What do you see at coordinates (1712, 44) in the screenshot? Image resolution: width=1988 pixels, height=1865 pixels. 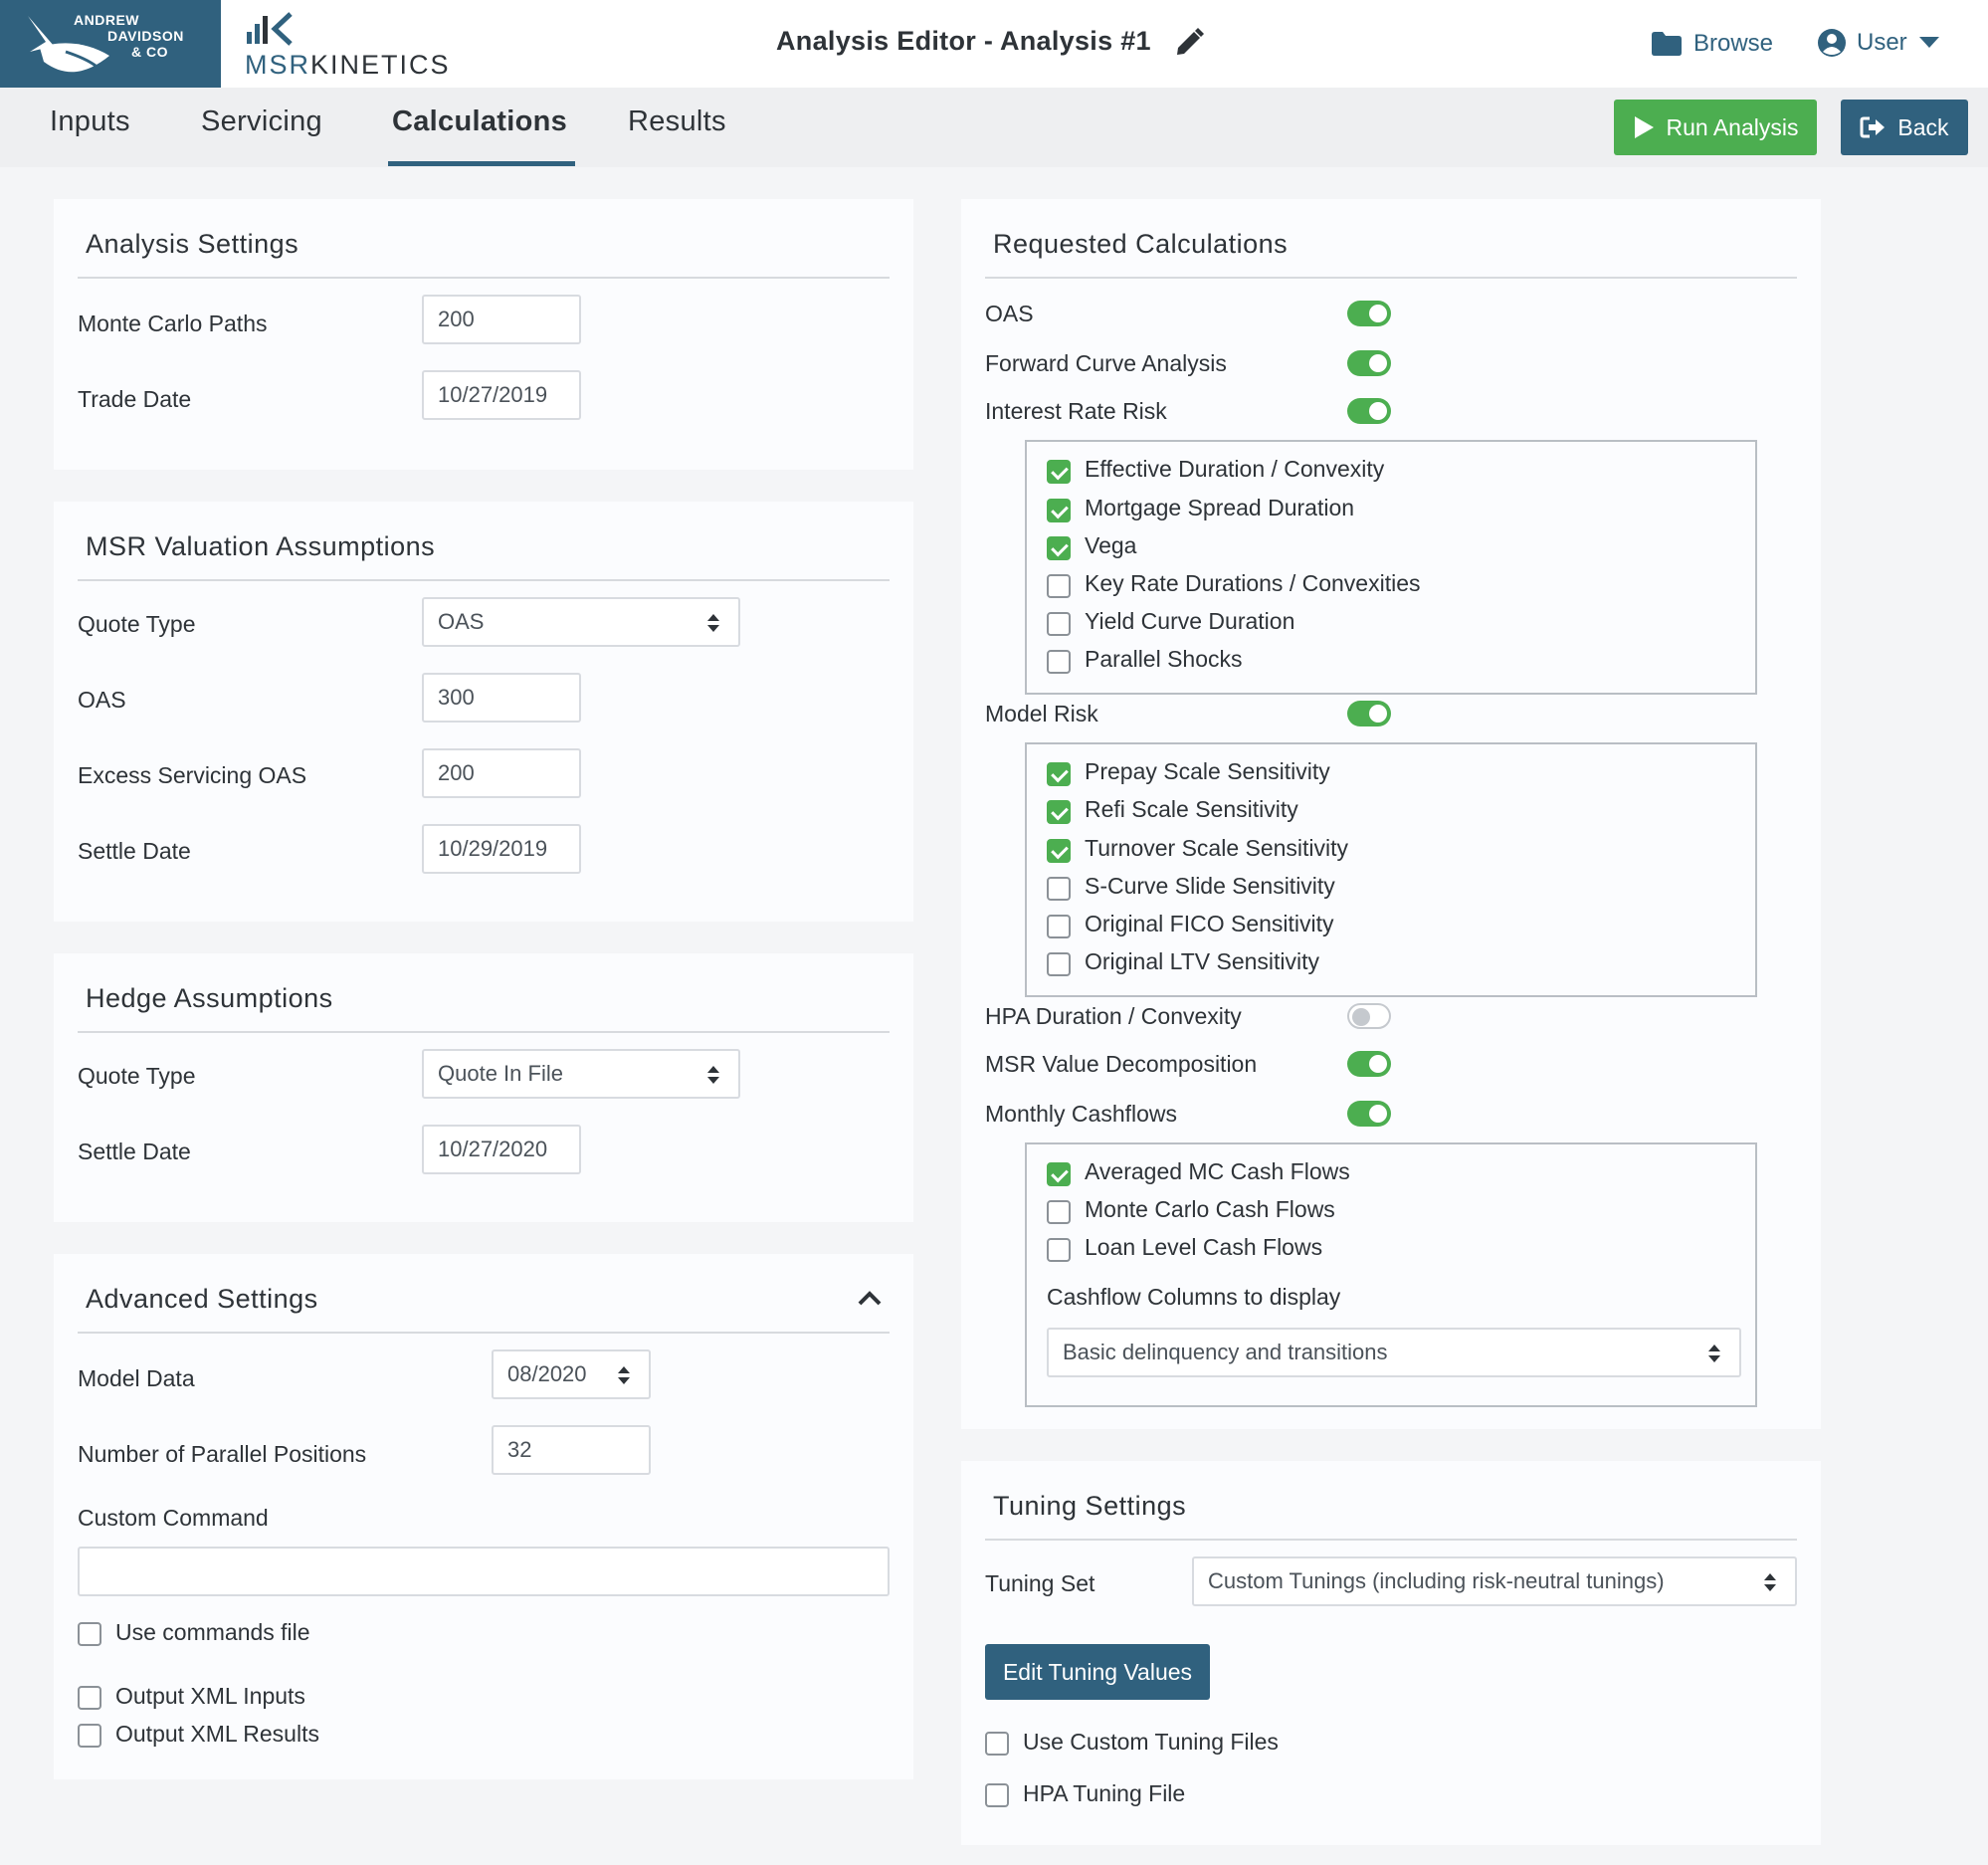 I see `browse-button: Browse` at bounding box center [1712, 44].